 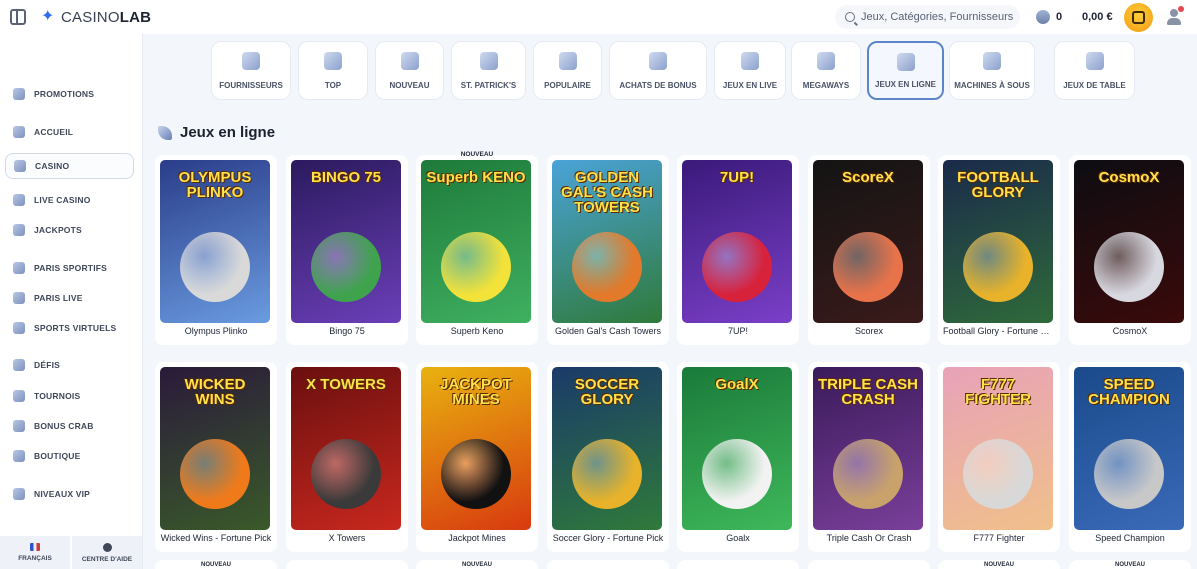 What do you see at coordinates (69, 328) in the screenshot?
I see `sidebar-item-sports-virtuels: SPORTS VIRTUELS` at bounding box center [69, 328].